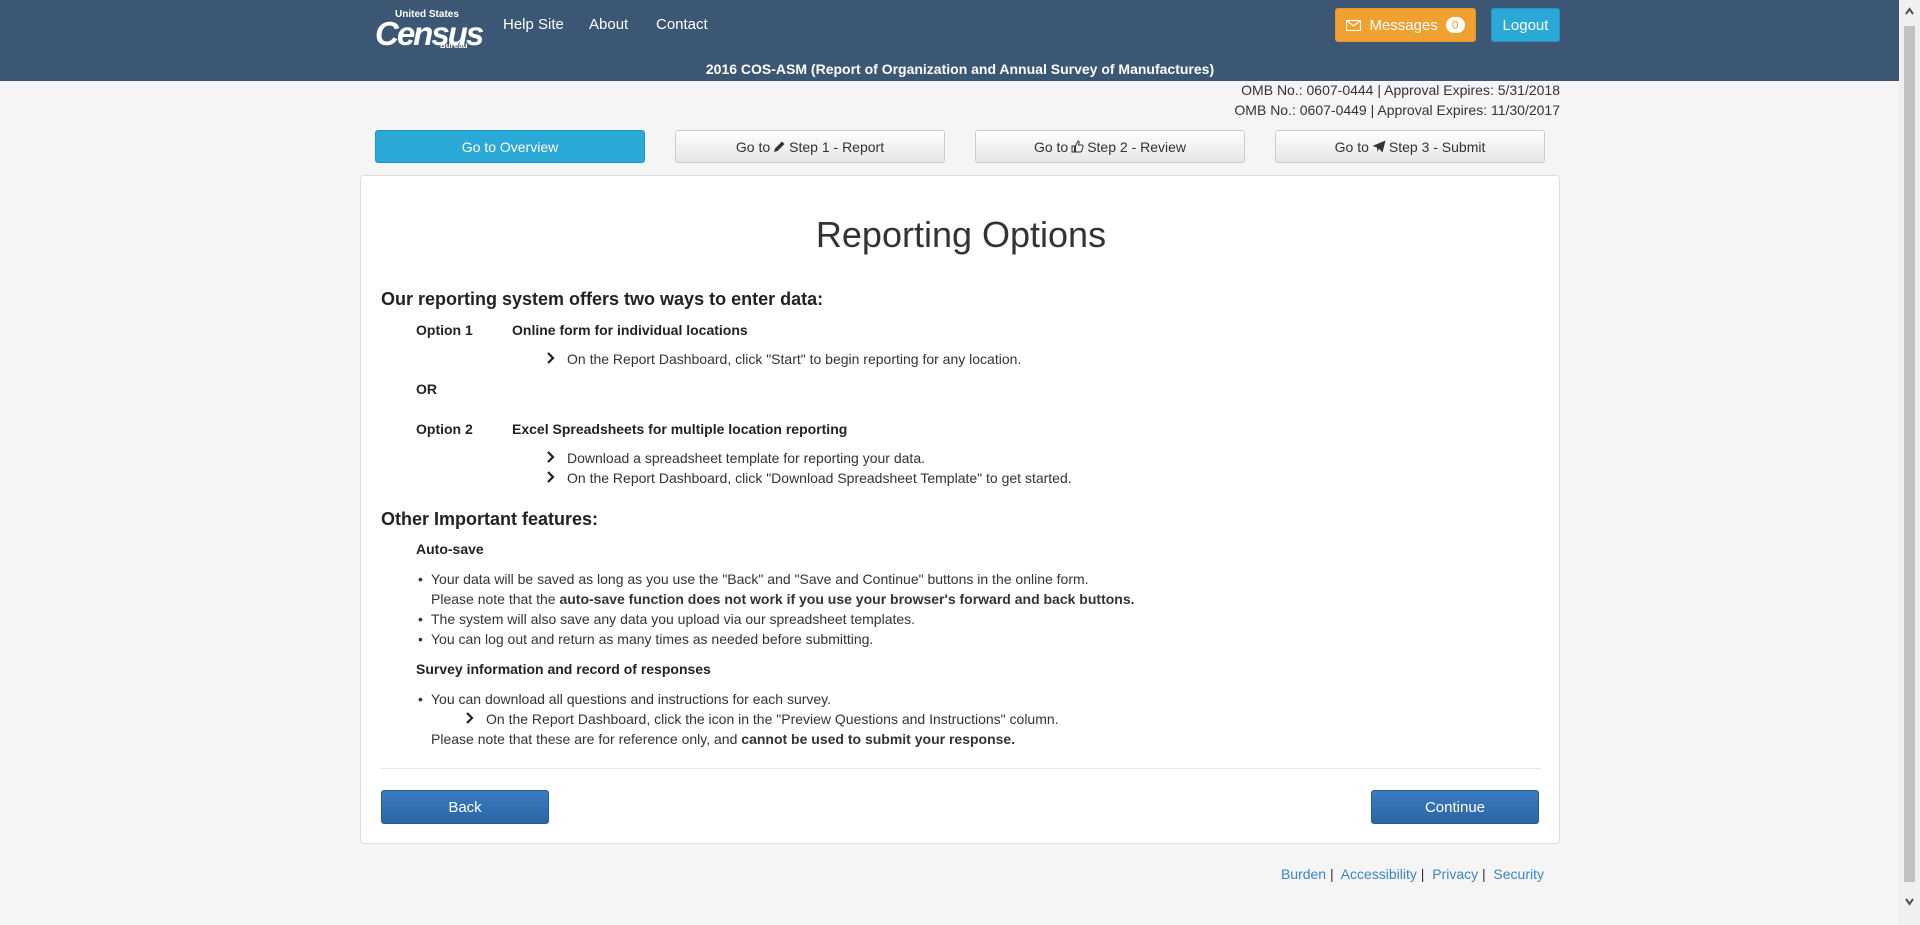  Describe the element at coordinates (1909, 11) in the screenshot. I see `scroll-up-icon` at that location.